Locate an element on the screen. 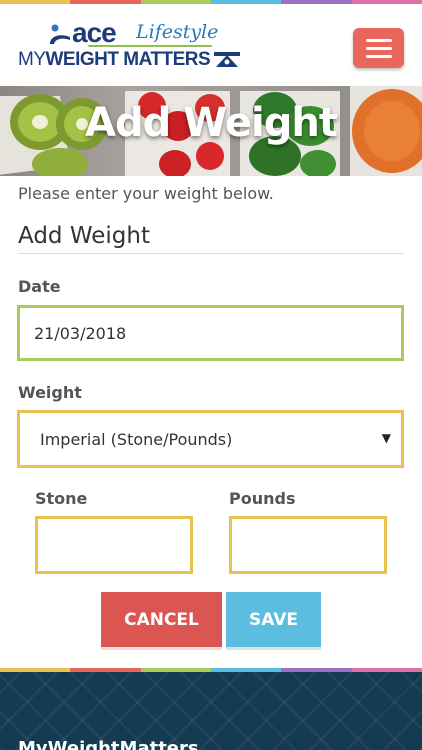 The image size is (422, 750). page-banner: Add Weight is located at coordinates (211, 131).